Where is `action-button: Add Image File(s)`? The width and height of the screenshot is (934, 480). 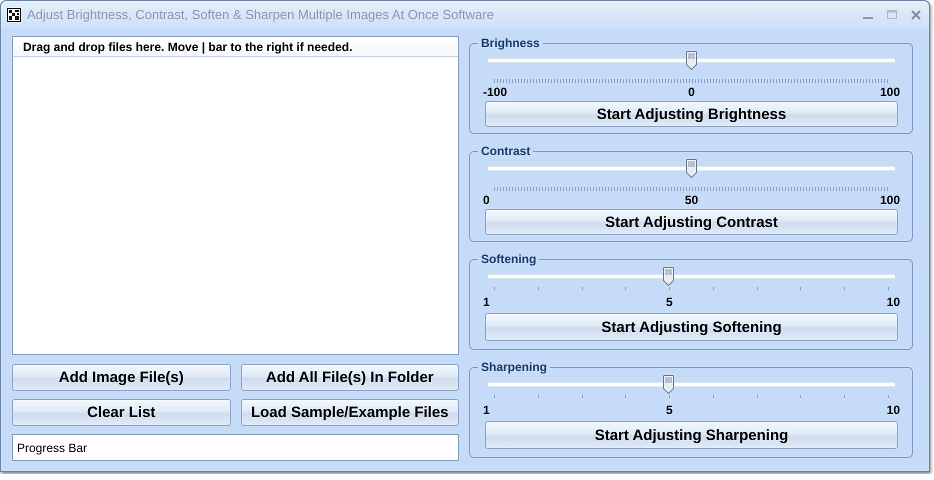
action-button: Add Image File(s) is located at coordinates (121, 377).